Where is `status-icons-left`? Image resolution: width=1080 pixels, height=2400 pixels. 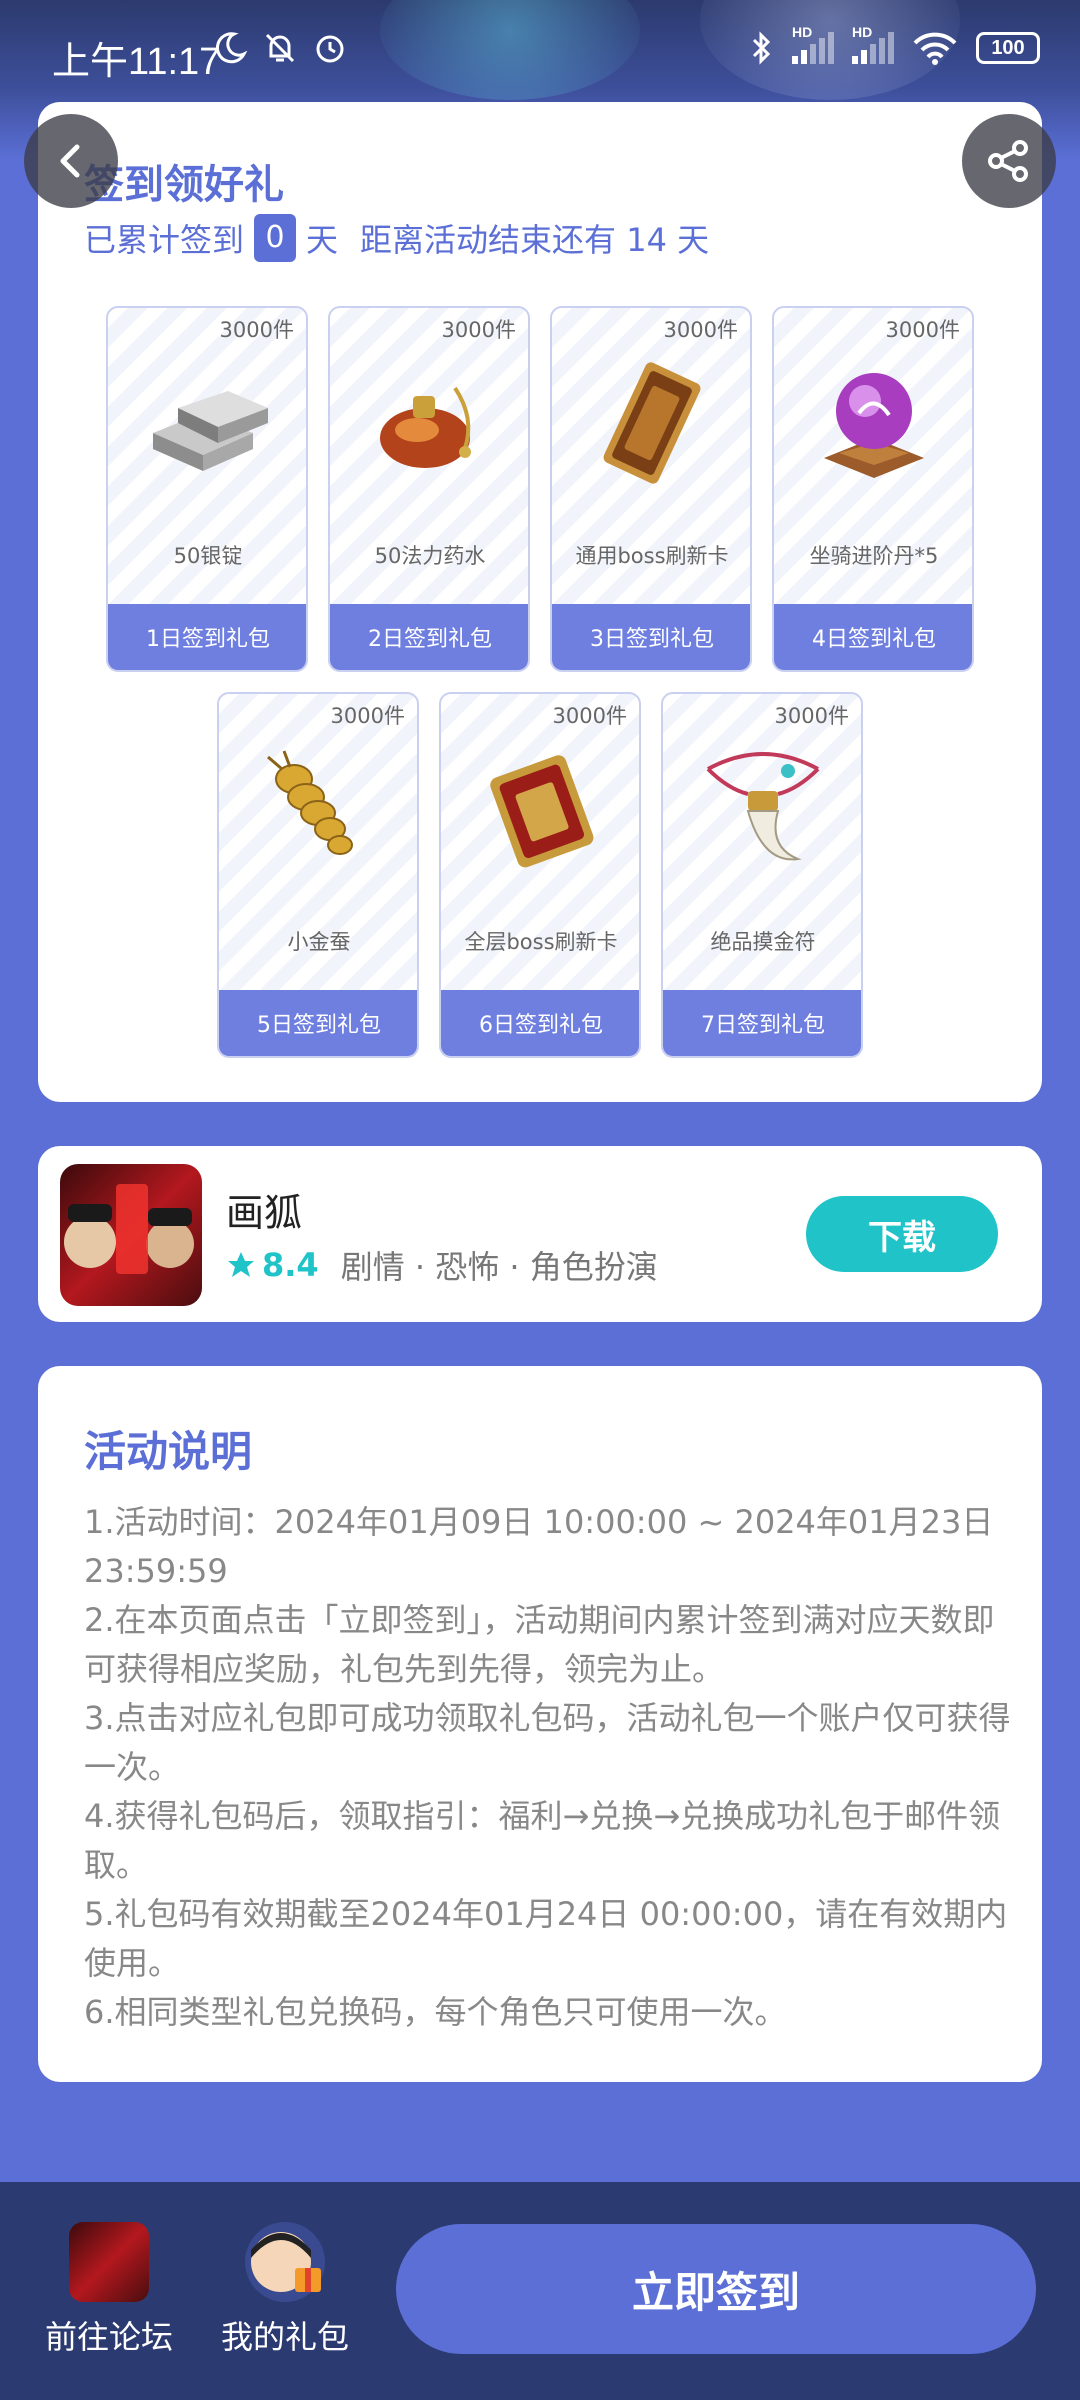
status-icons-left is located at coordinates (280, 48).